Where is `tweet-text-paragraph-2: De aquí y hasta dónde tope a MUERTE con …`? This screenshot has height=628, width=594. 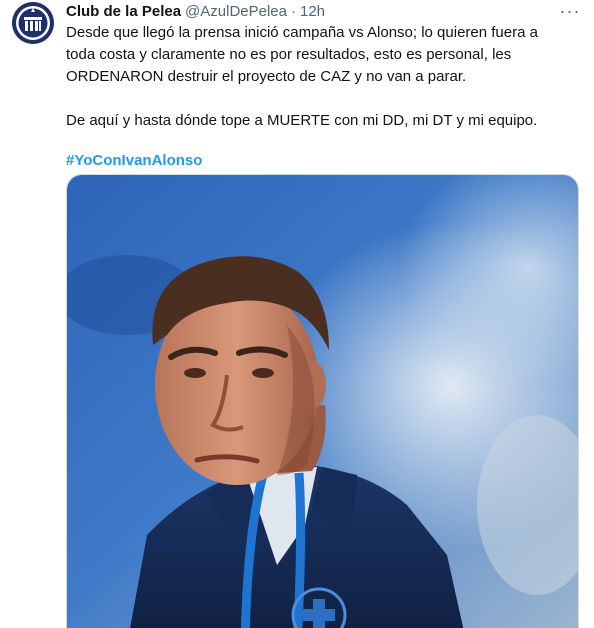 tweet-text-paragraph-2: De aquí y hasta dónde tope a MUERTE con … is located at coordinates (302, 120).